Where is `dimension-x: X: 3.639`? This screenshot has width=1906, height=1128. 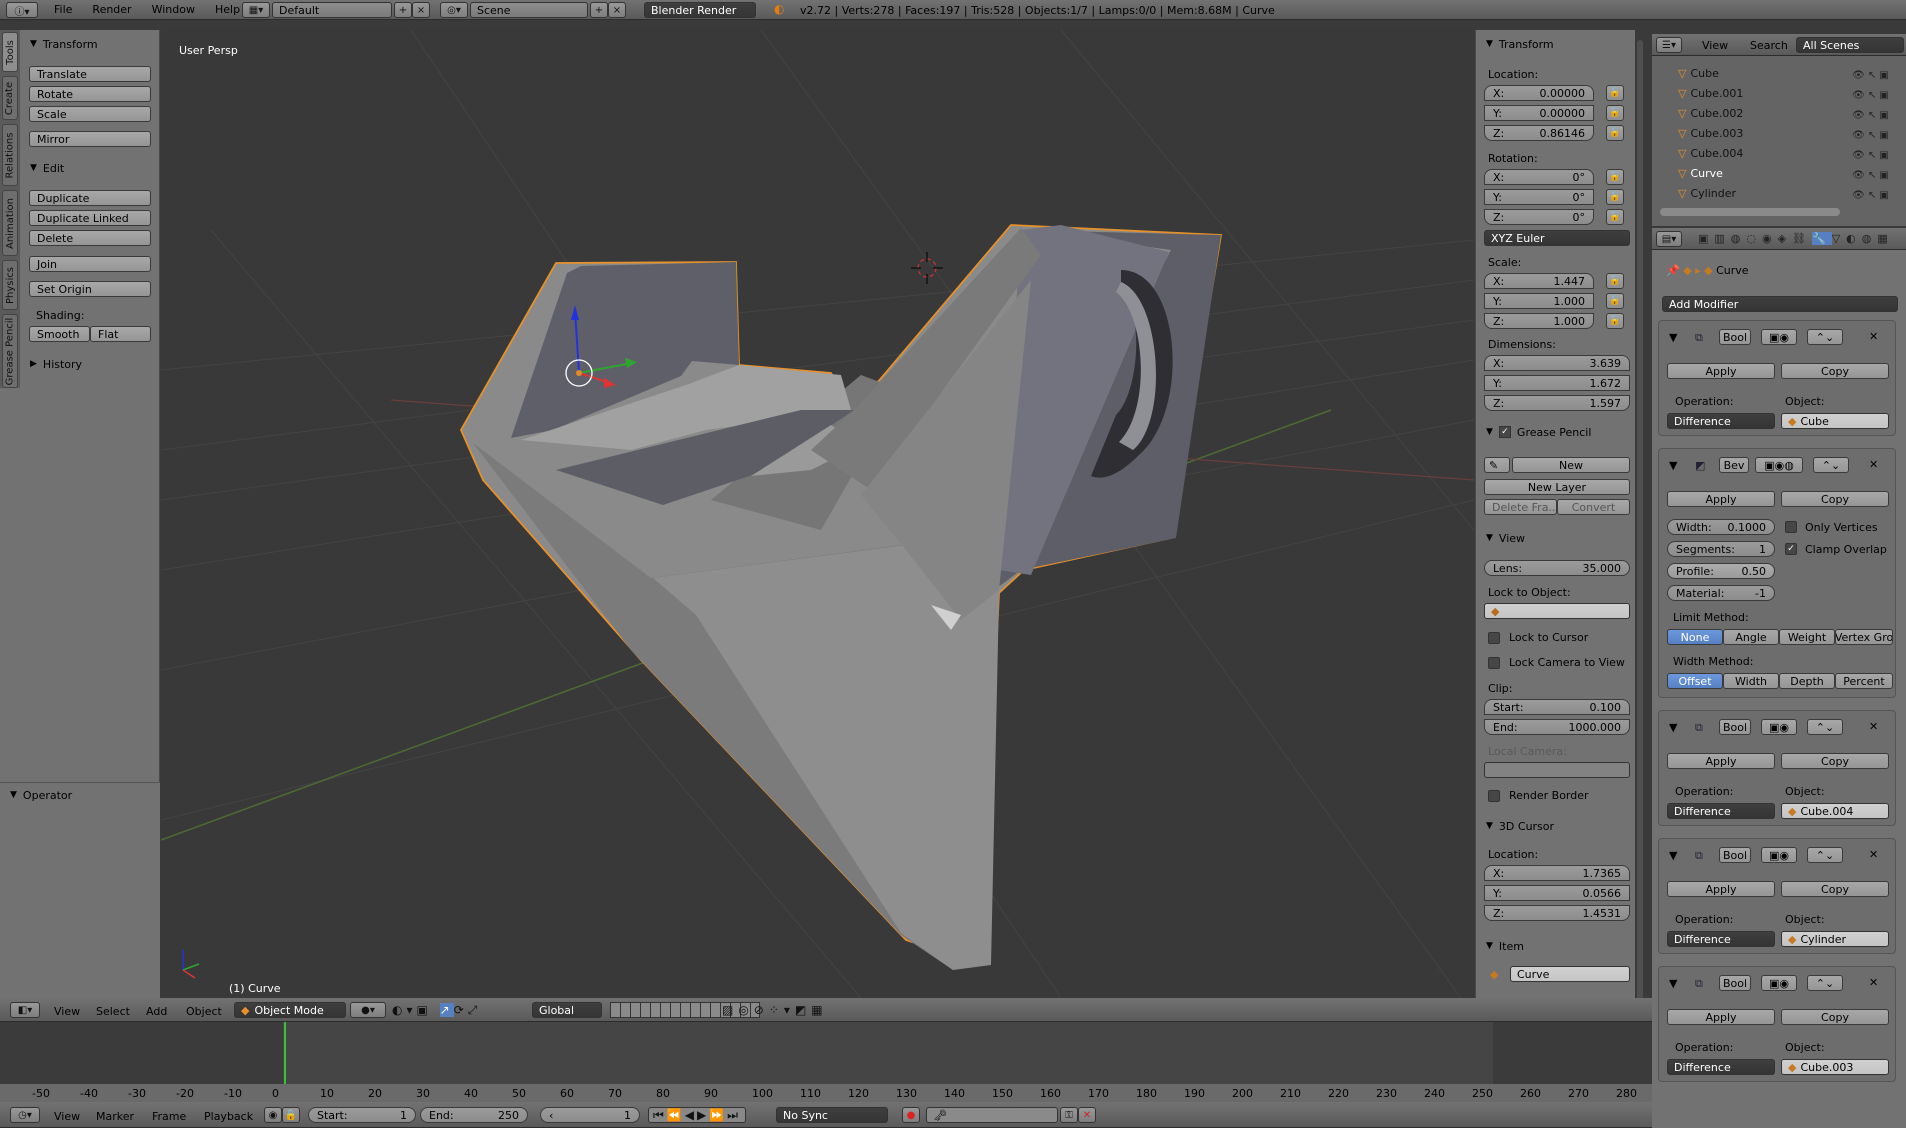
dimension-x: X: 3.639 is located at coordinates (1557, 363).